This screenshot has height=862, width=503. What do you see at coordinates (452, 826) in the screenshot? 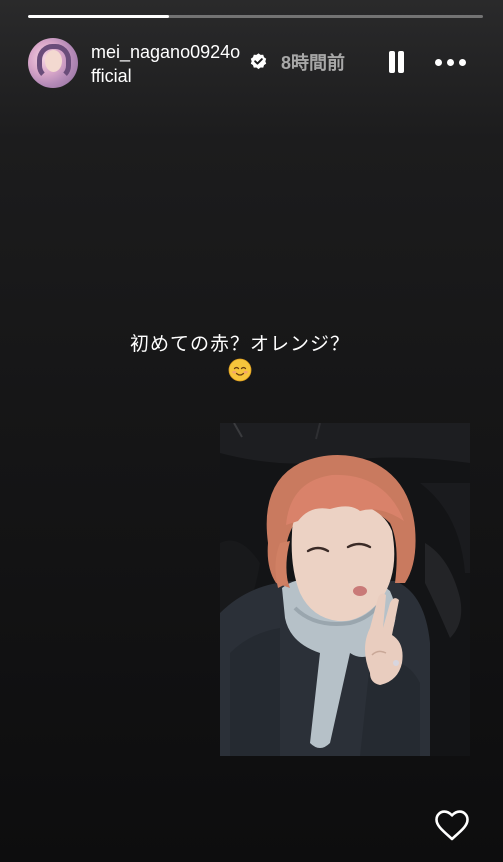
I see `heart-outline-icon` at bounding box center [452, 826].